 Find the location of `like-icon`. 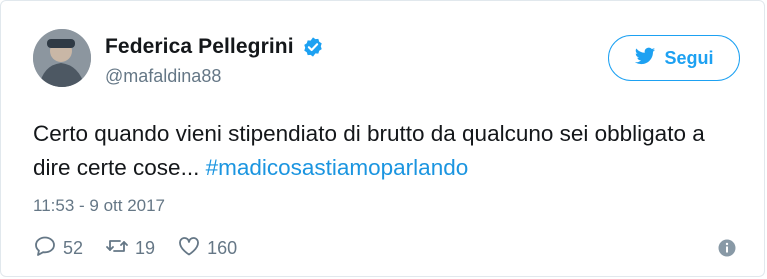

like-icon is located at coordinates (189, 248).